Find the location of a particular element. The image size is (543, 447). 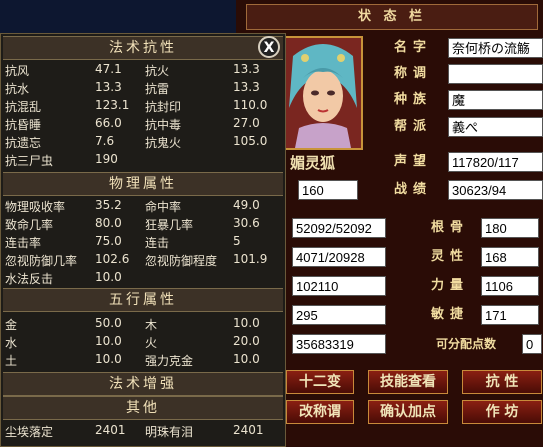

race-value: 魔 is located at coordinates (495, 100).